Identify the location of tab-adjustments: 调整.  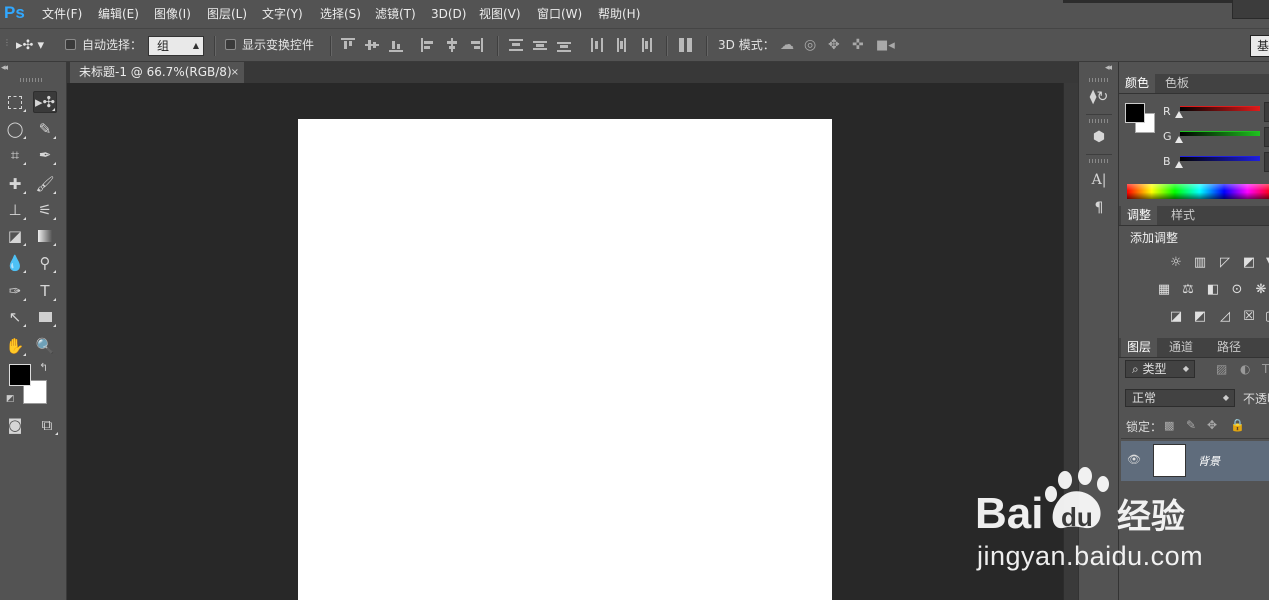
(1139, 215).